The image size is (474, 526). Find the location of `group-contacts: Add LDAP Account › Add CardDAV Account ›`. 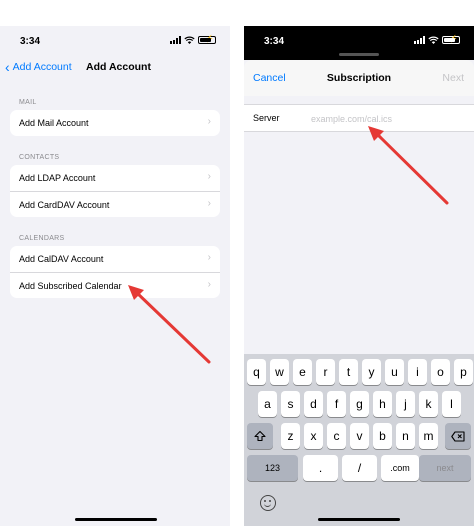

group-contacts: Add LDAP Account › Add CardDAV Account › is located at coordinates (115, 191).